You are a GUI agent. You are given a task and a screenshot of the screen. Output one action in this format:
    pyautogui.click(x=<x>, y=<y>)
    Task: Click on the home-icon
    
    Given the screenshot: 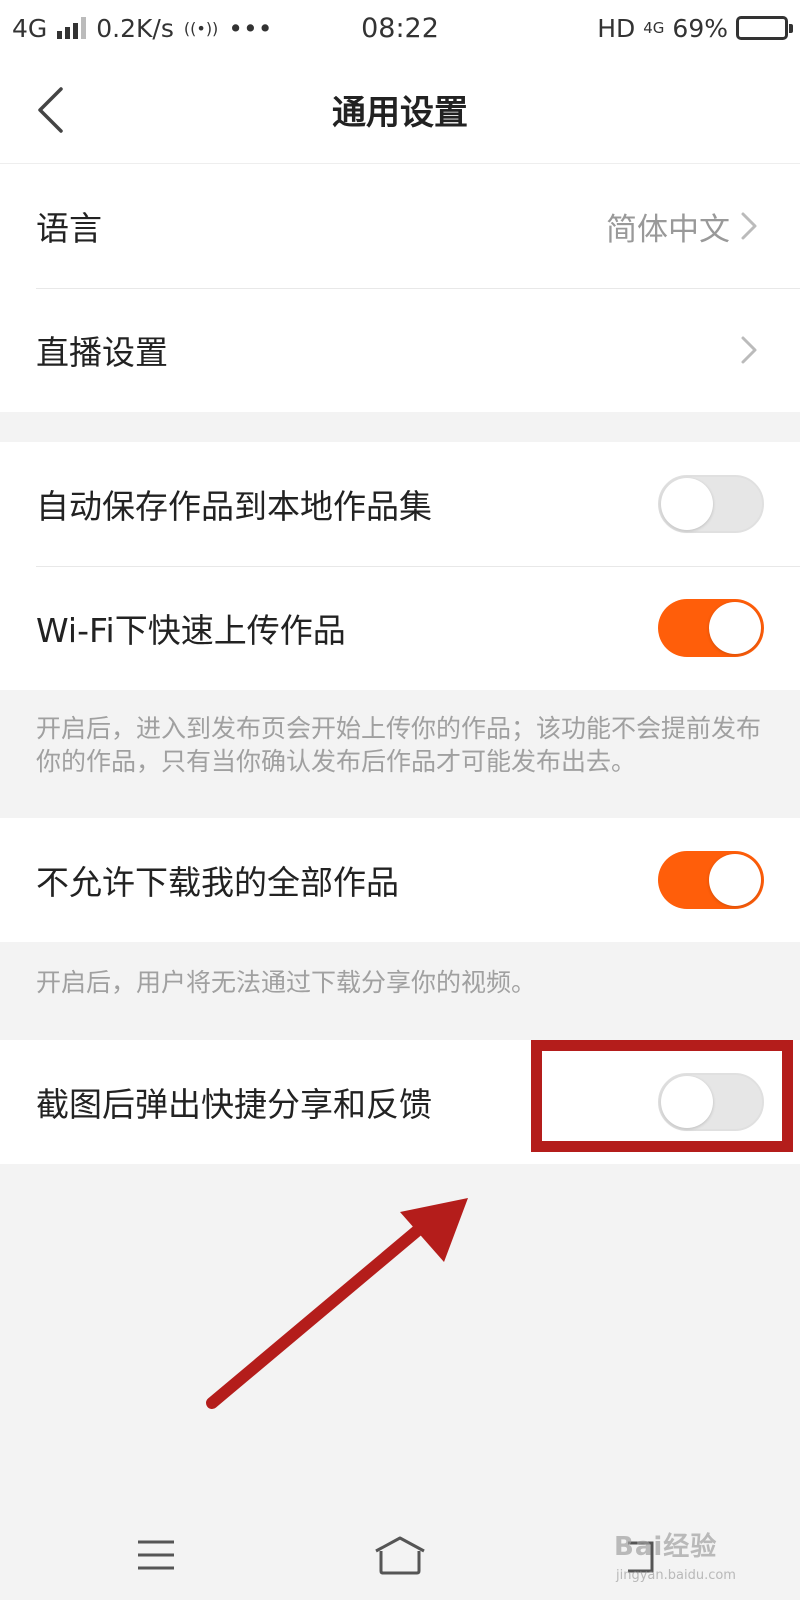 What is the action you would take?
    pyautogui.click(x=400, y=1555)
    